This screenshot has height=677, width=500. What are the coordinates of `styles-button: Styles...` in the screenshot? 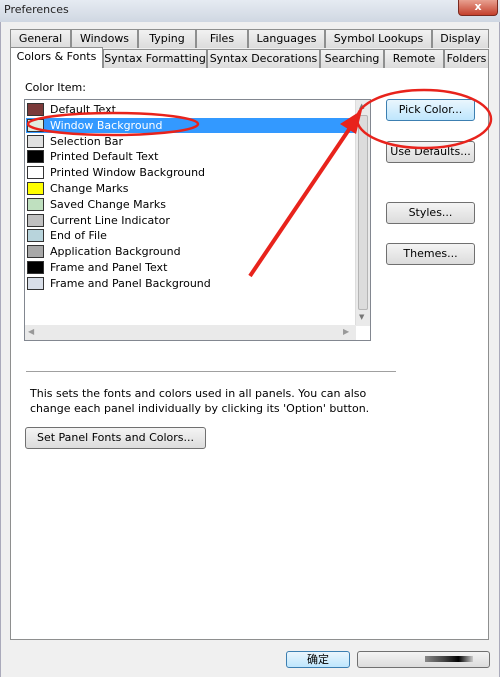 It's located at (430, 213).